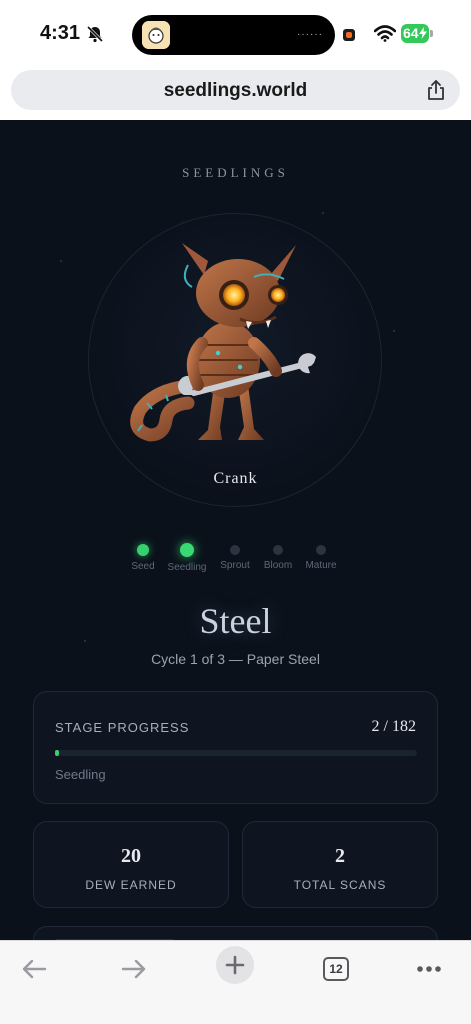 The width and height of the screenshot is (471, 1024). I want to click on battery-tip, so click(431, 33).